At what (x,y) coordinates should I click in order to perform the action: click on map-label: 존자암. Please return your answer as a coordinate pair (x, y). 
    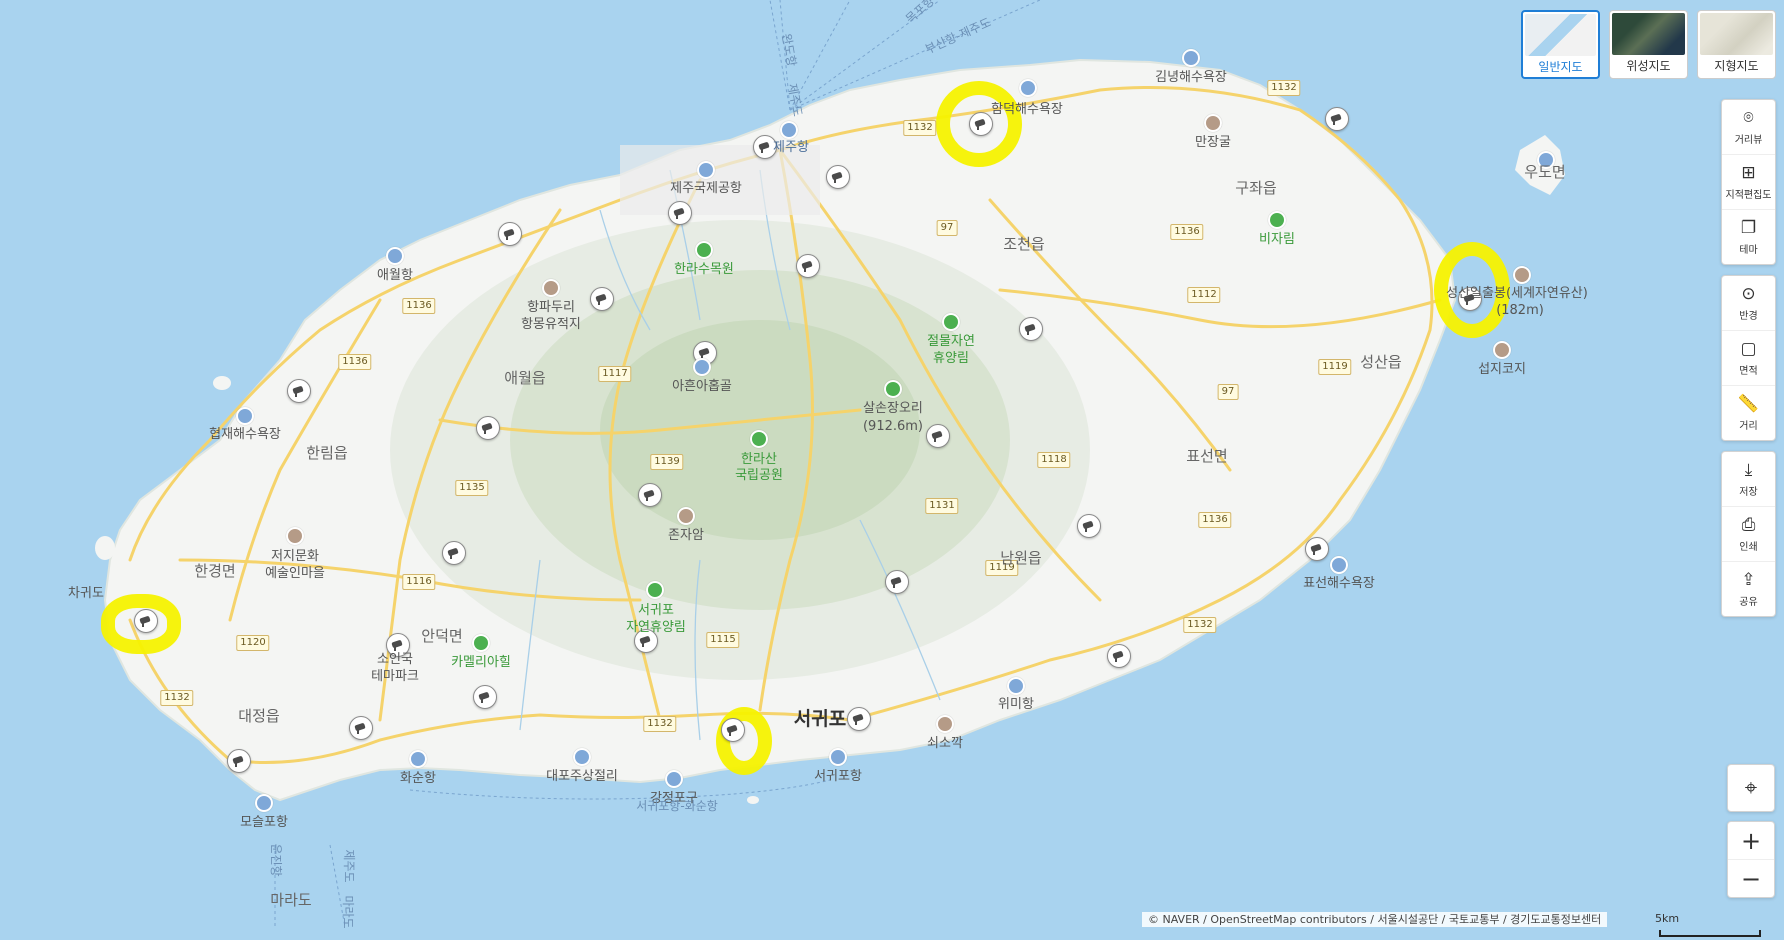
    Looking at the image, I should click on (686, 536).